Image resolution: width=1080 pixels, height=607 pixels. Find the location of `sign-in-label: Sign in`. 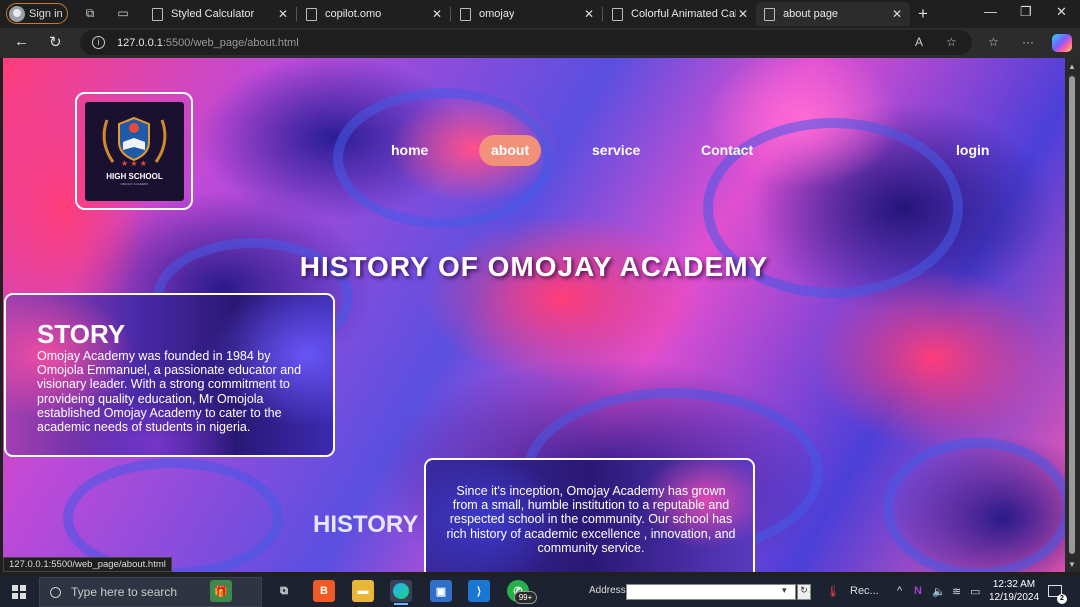

sign-in-label: Sign in is located at coordinates (46, 13).